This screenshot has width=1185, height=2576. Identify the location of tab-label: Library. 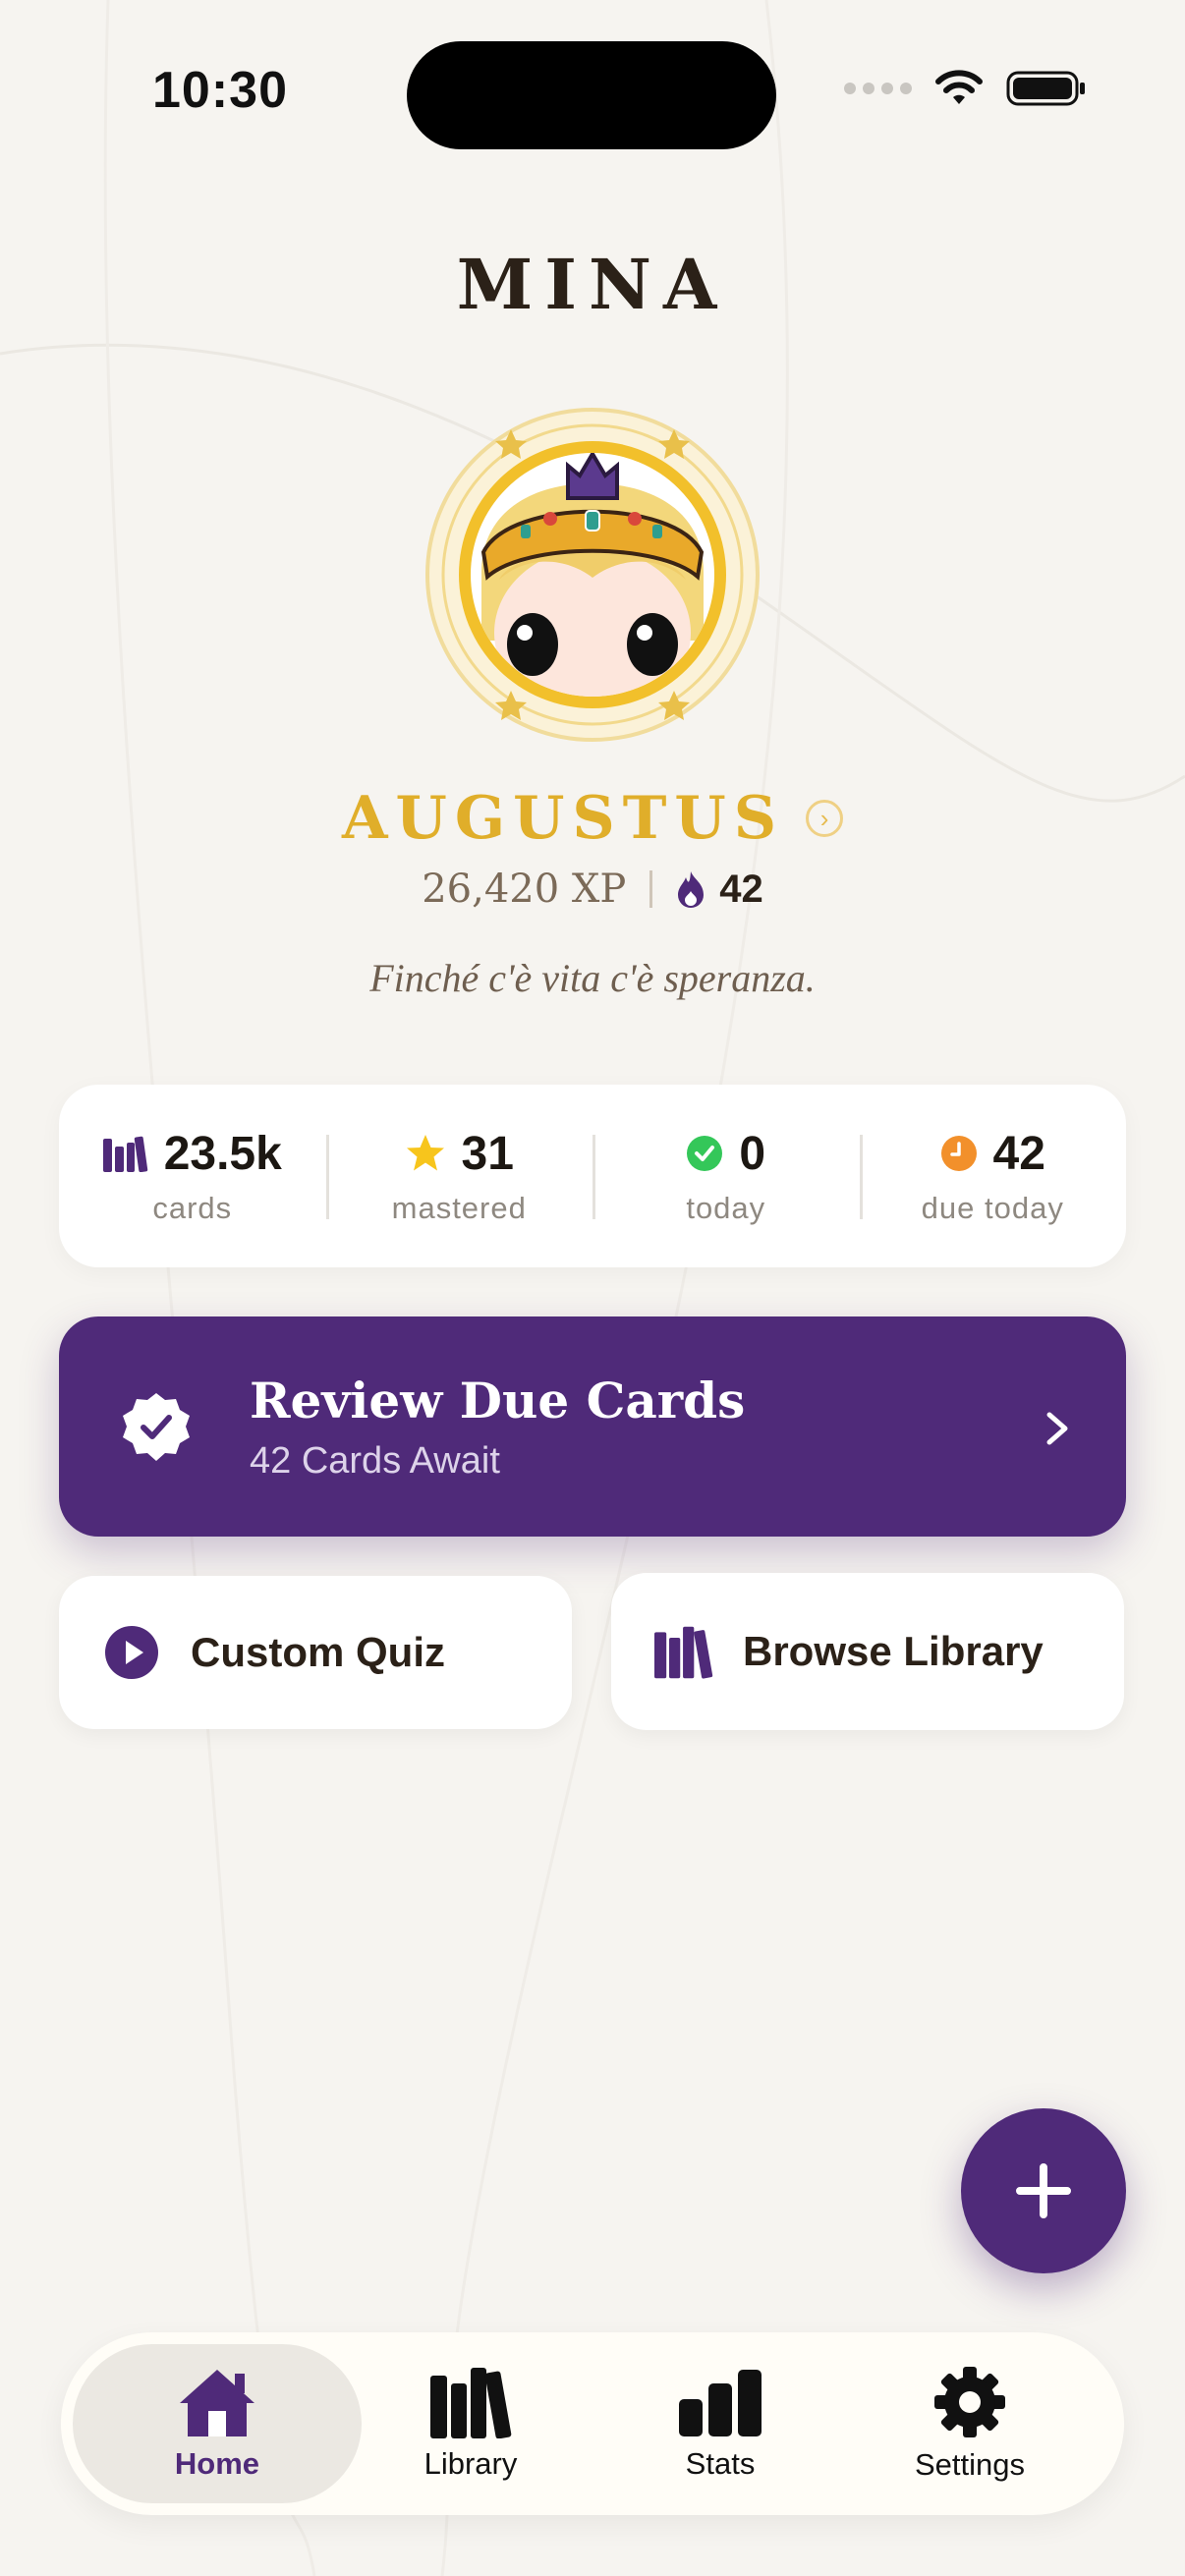
(471, 2463).